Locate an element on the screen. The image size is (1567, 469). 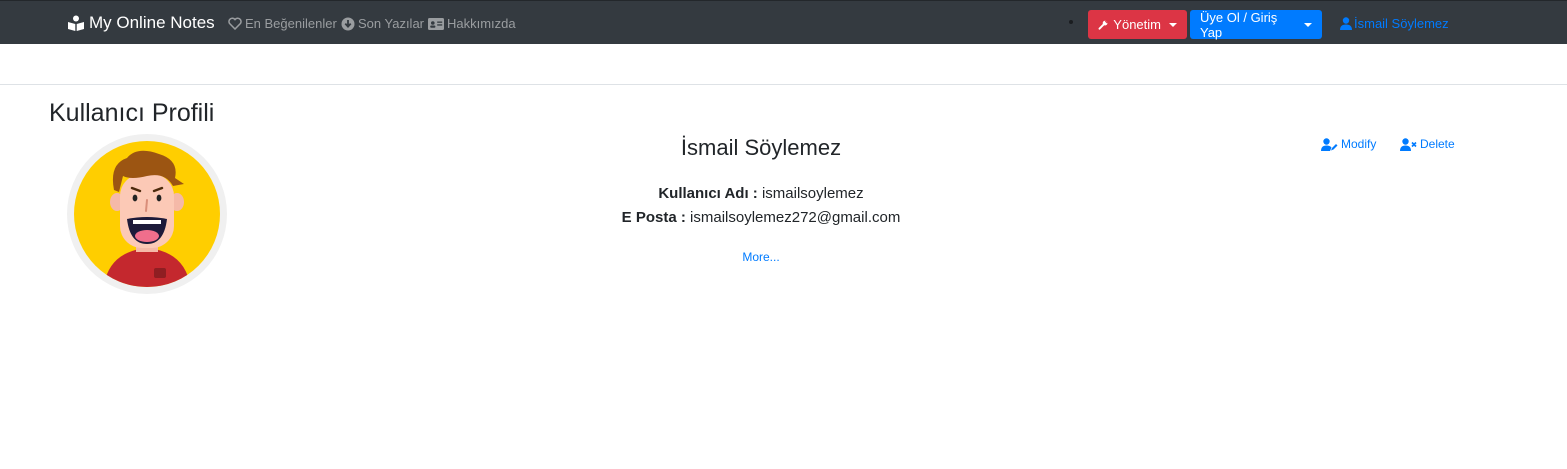
nav-link-about: Hakkımızda is located at coordinates (472, 23).